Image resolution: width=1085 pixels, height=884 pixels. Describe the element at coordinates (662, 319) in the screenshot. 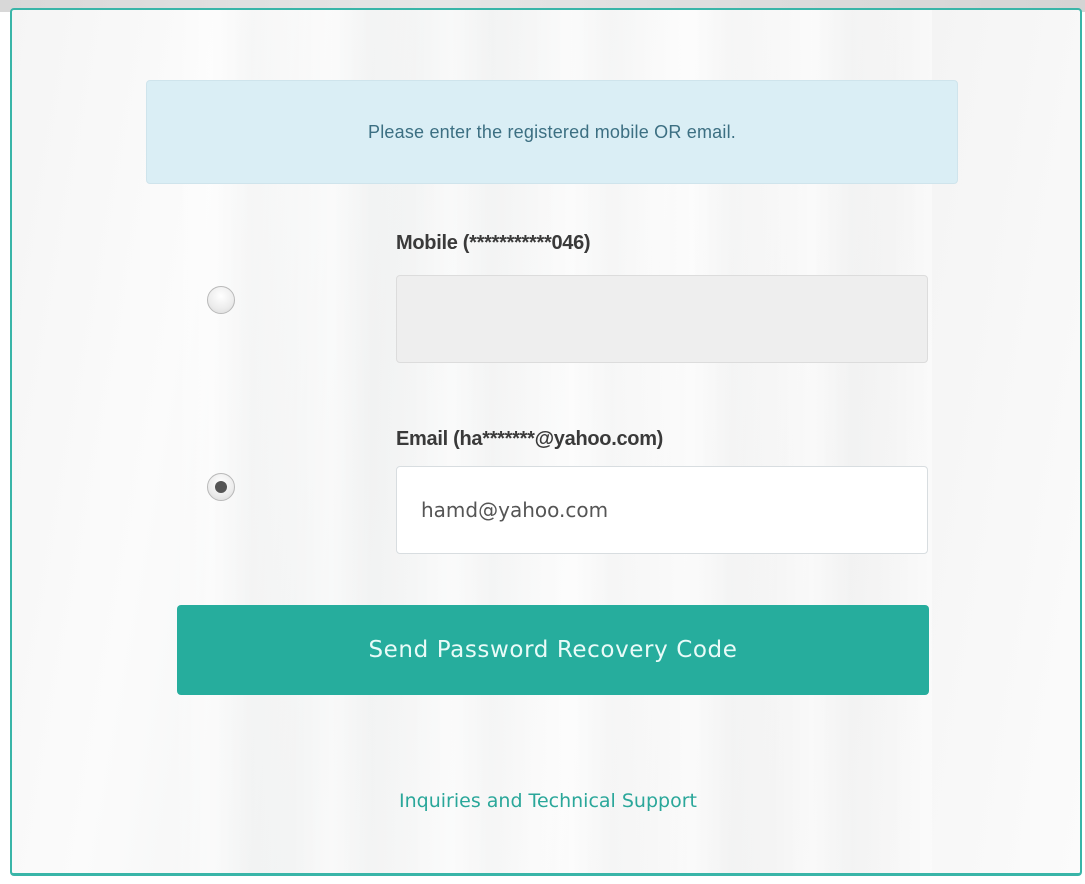

I see `mobile-input` at that location.